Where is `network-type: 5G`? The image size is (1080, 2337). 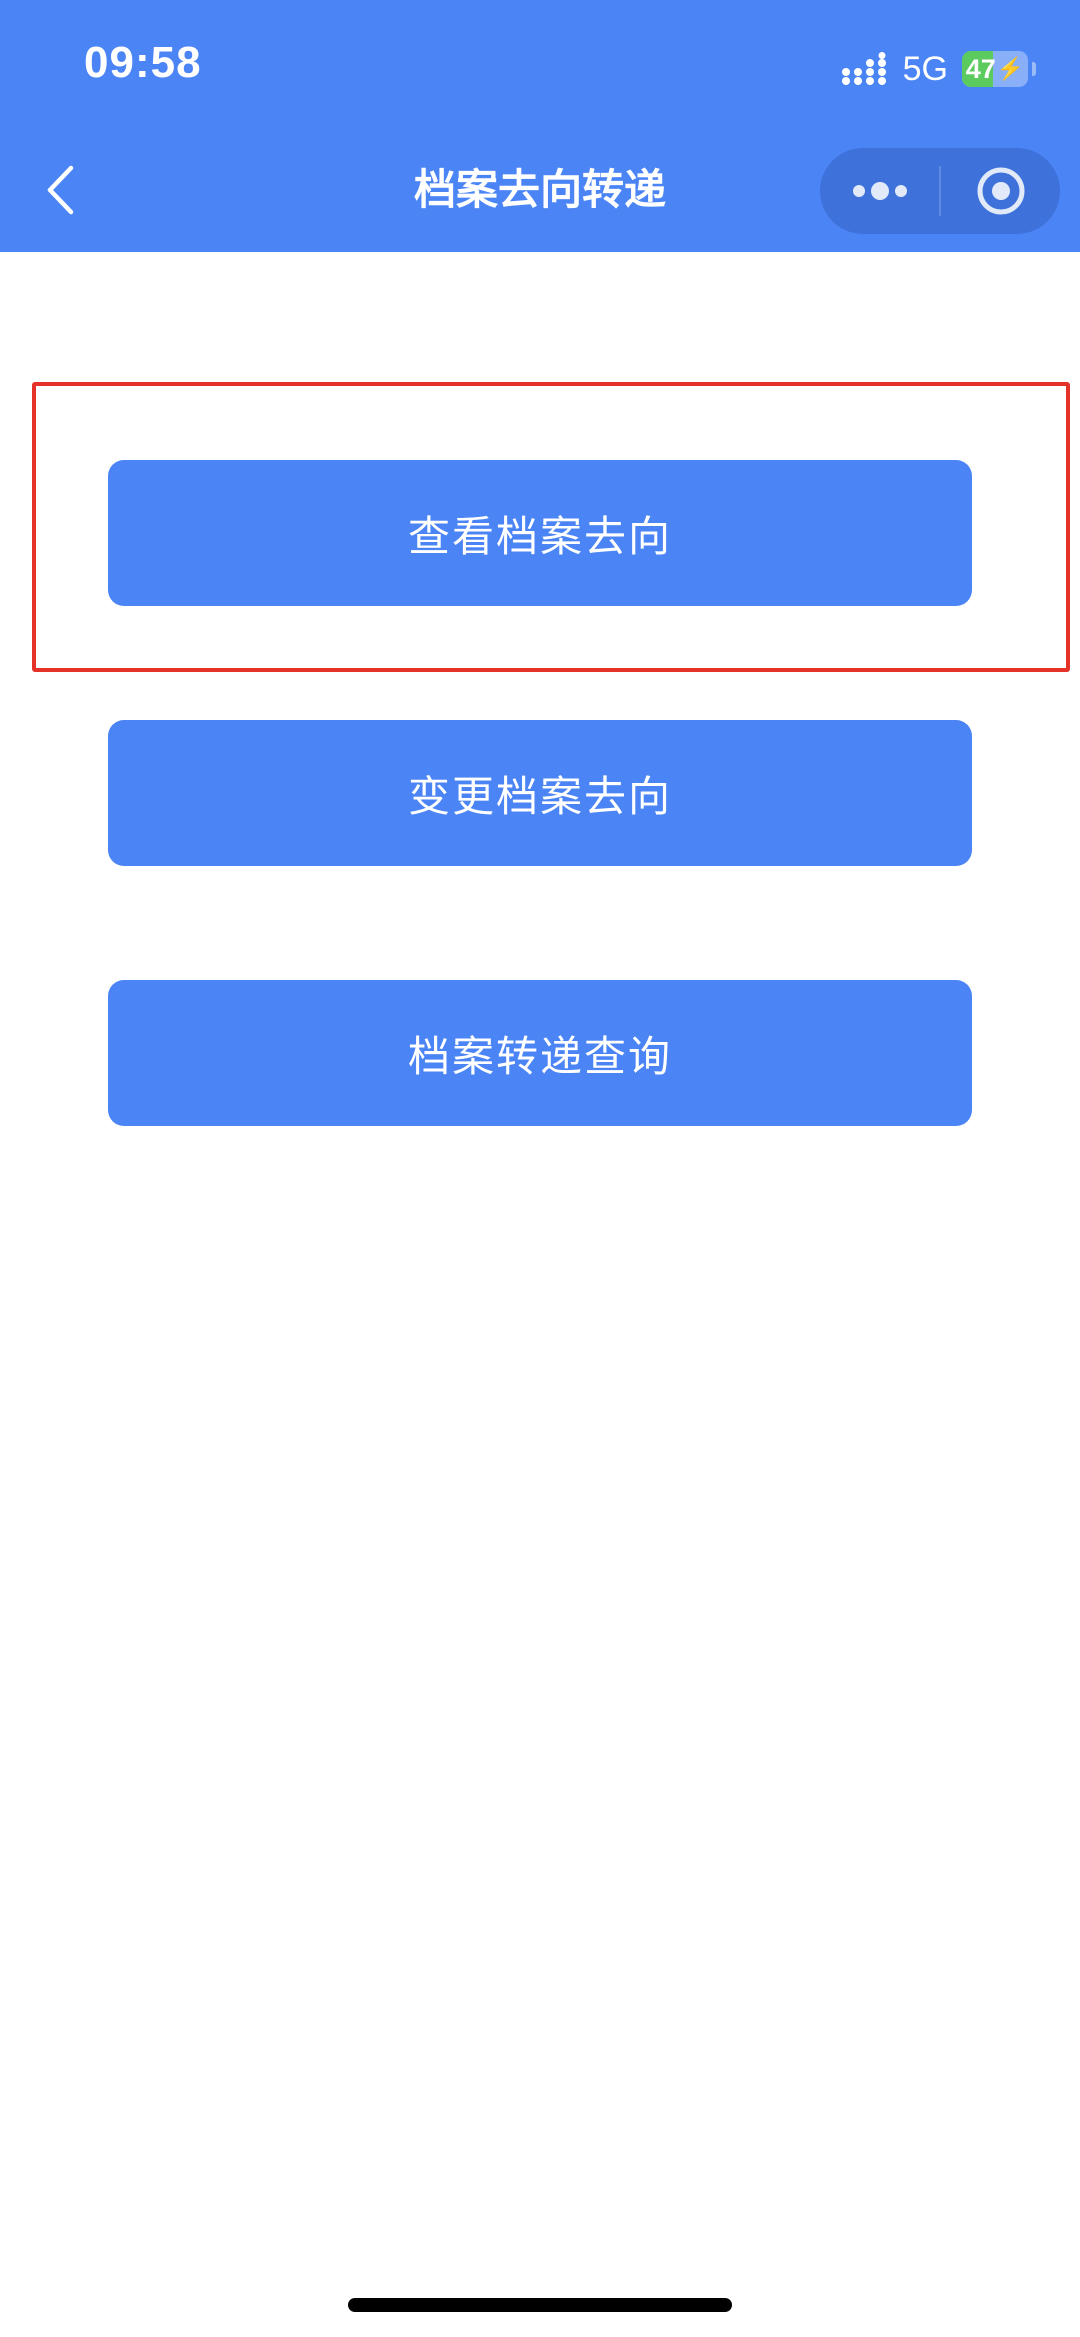 network-type: 5G is located at coordinates (925, 68).